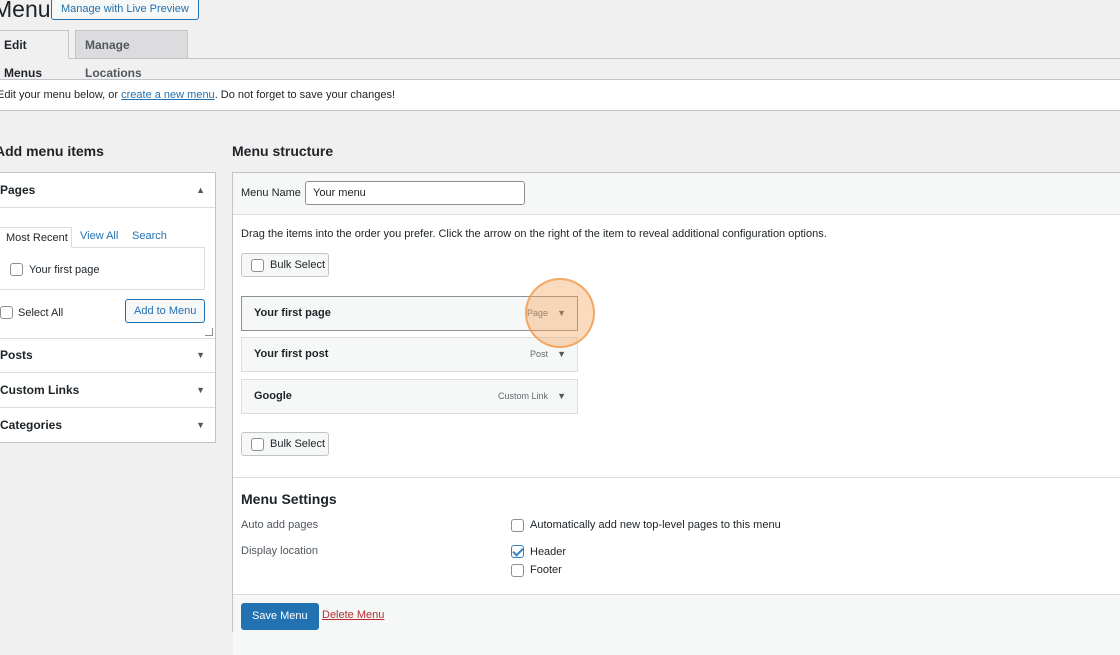 Image resolution: width=1120 pixels, height=655 pixels. Describe the element at coordinates (676, 194) in the screenshot. I see `menu-name-bar: Menu Name Your menu` at that location.